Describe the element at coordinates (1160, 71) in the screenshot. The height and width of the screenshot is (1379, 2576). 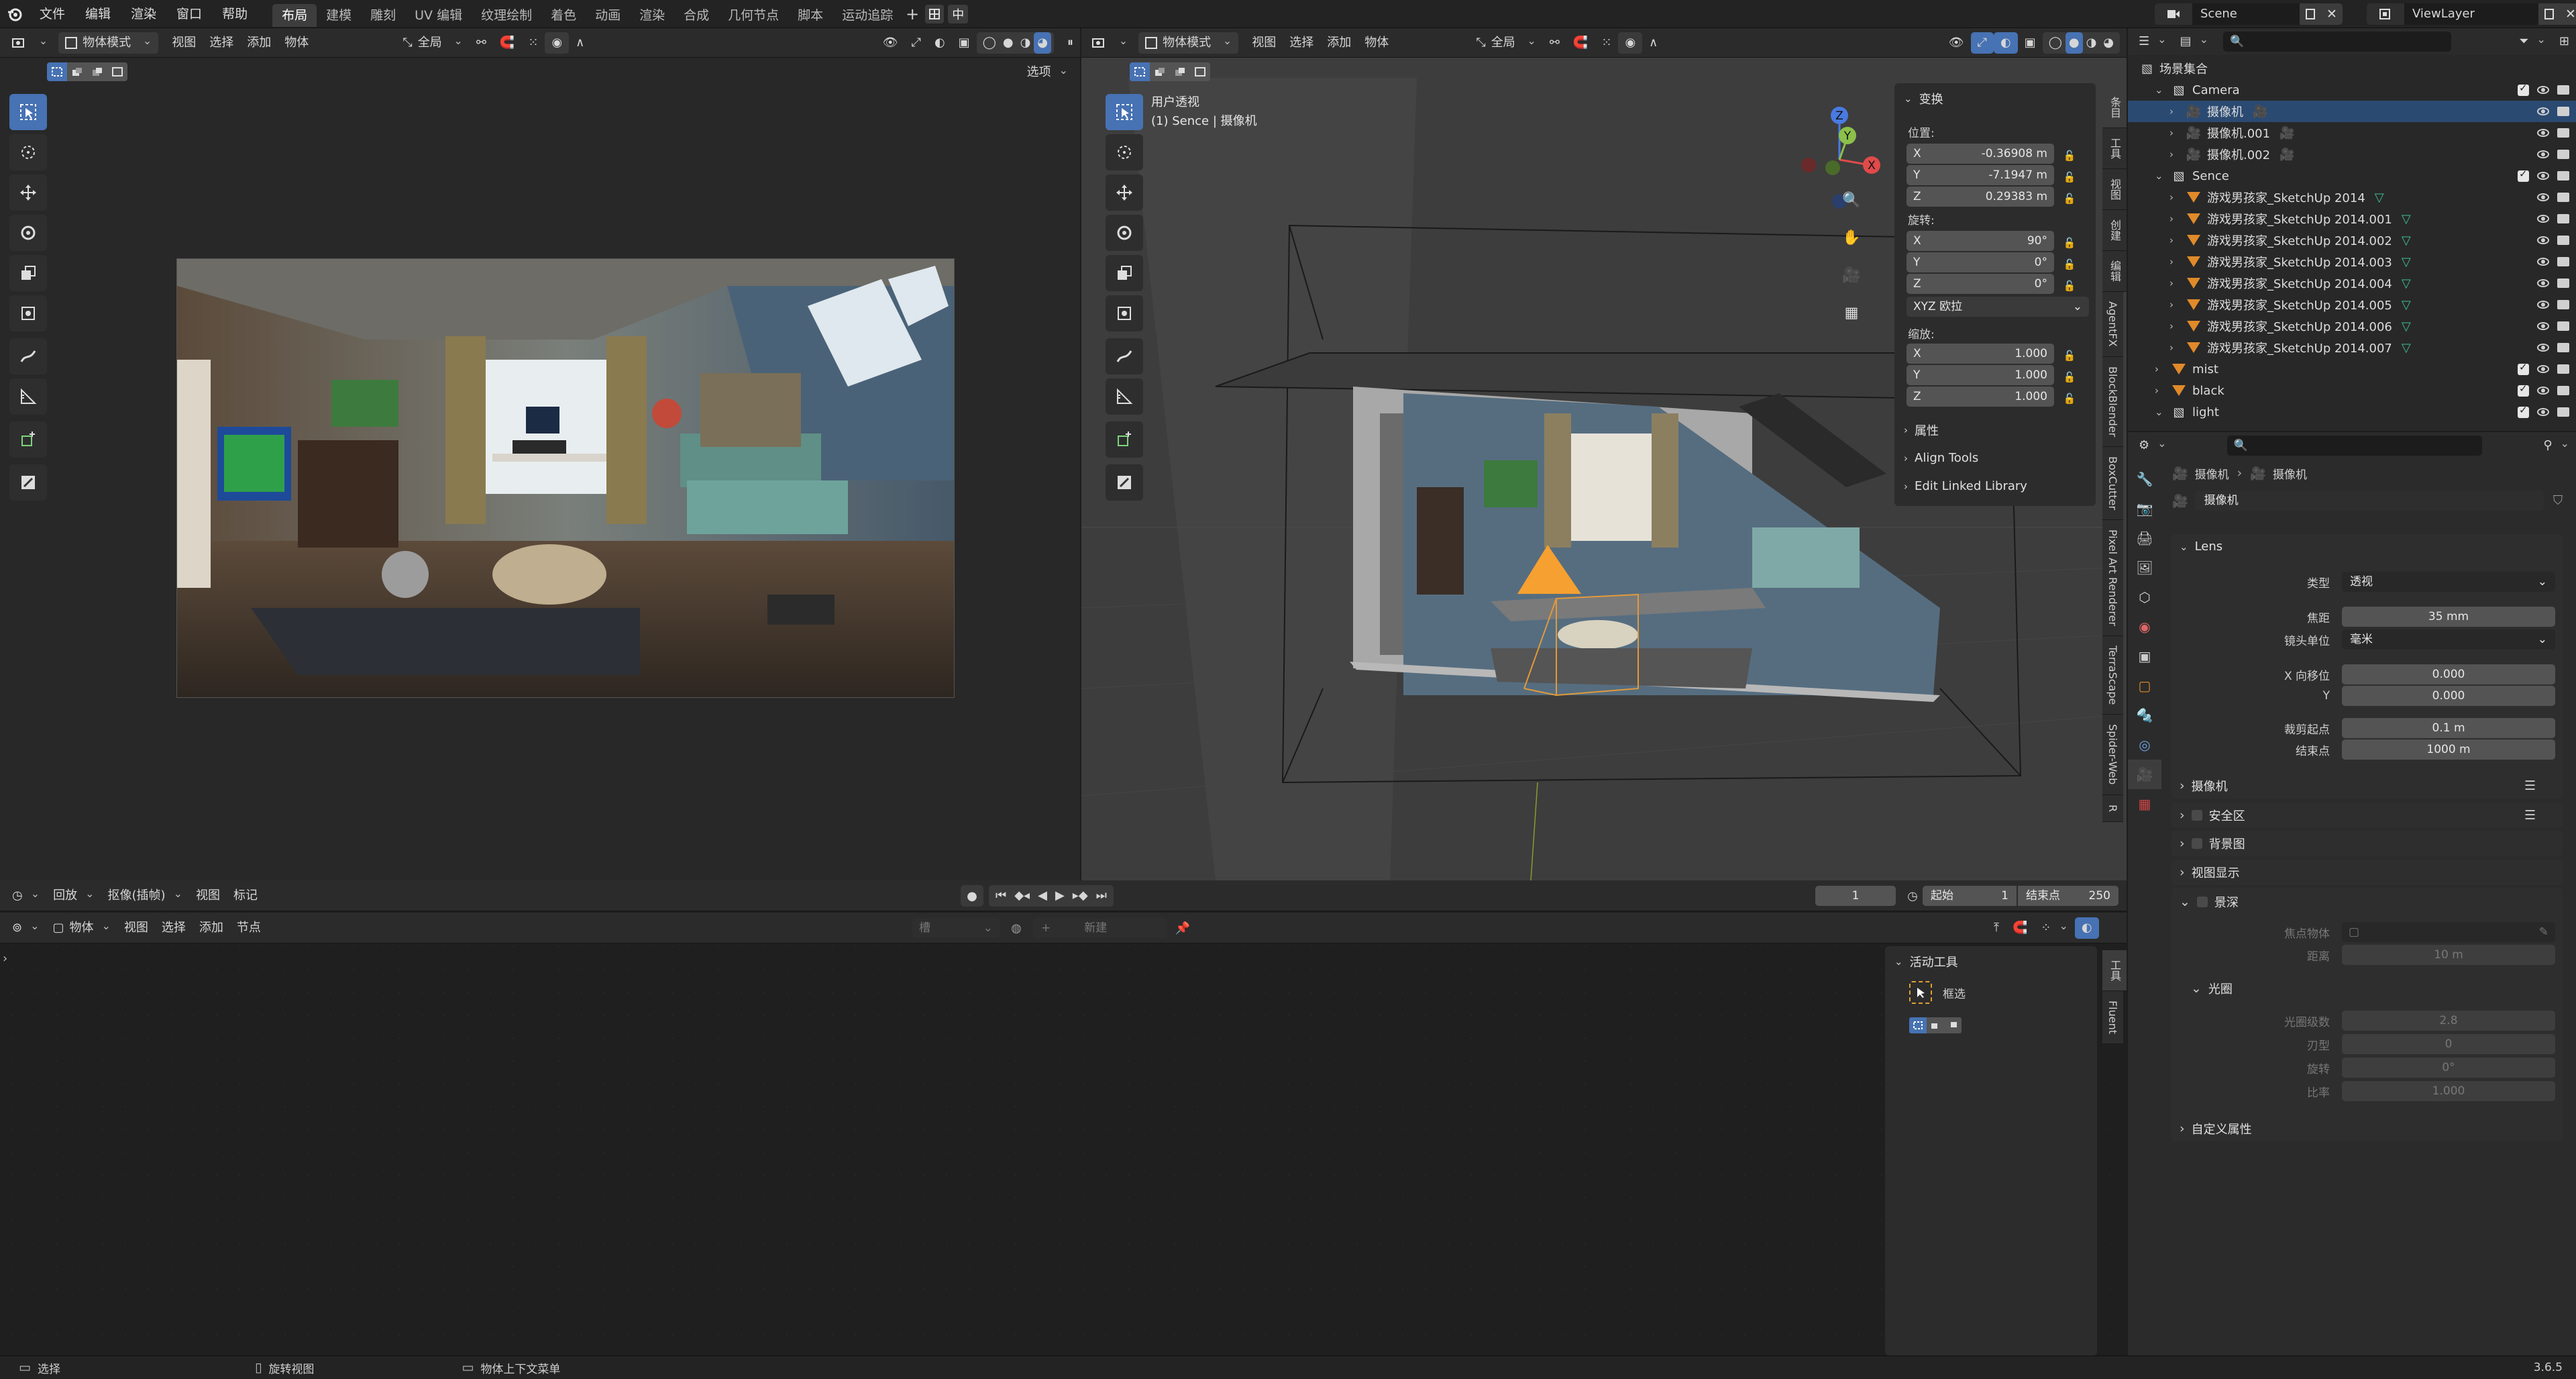
I see `right-select-extend-icon` at that location.